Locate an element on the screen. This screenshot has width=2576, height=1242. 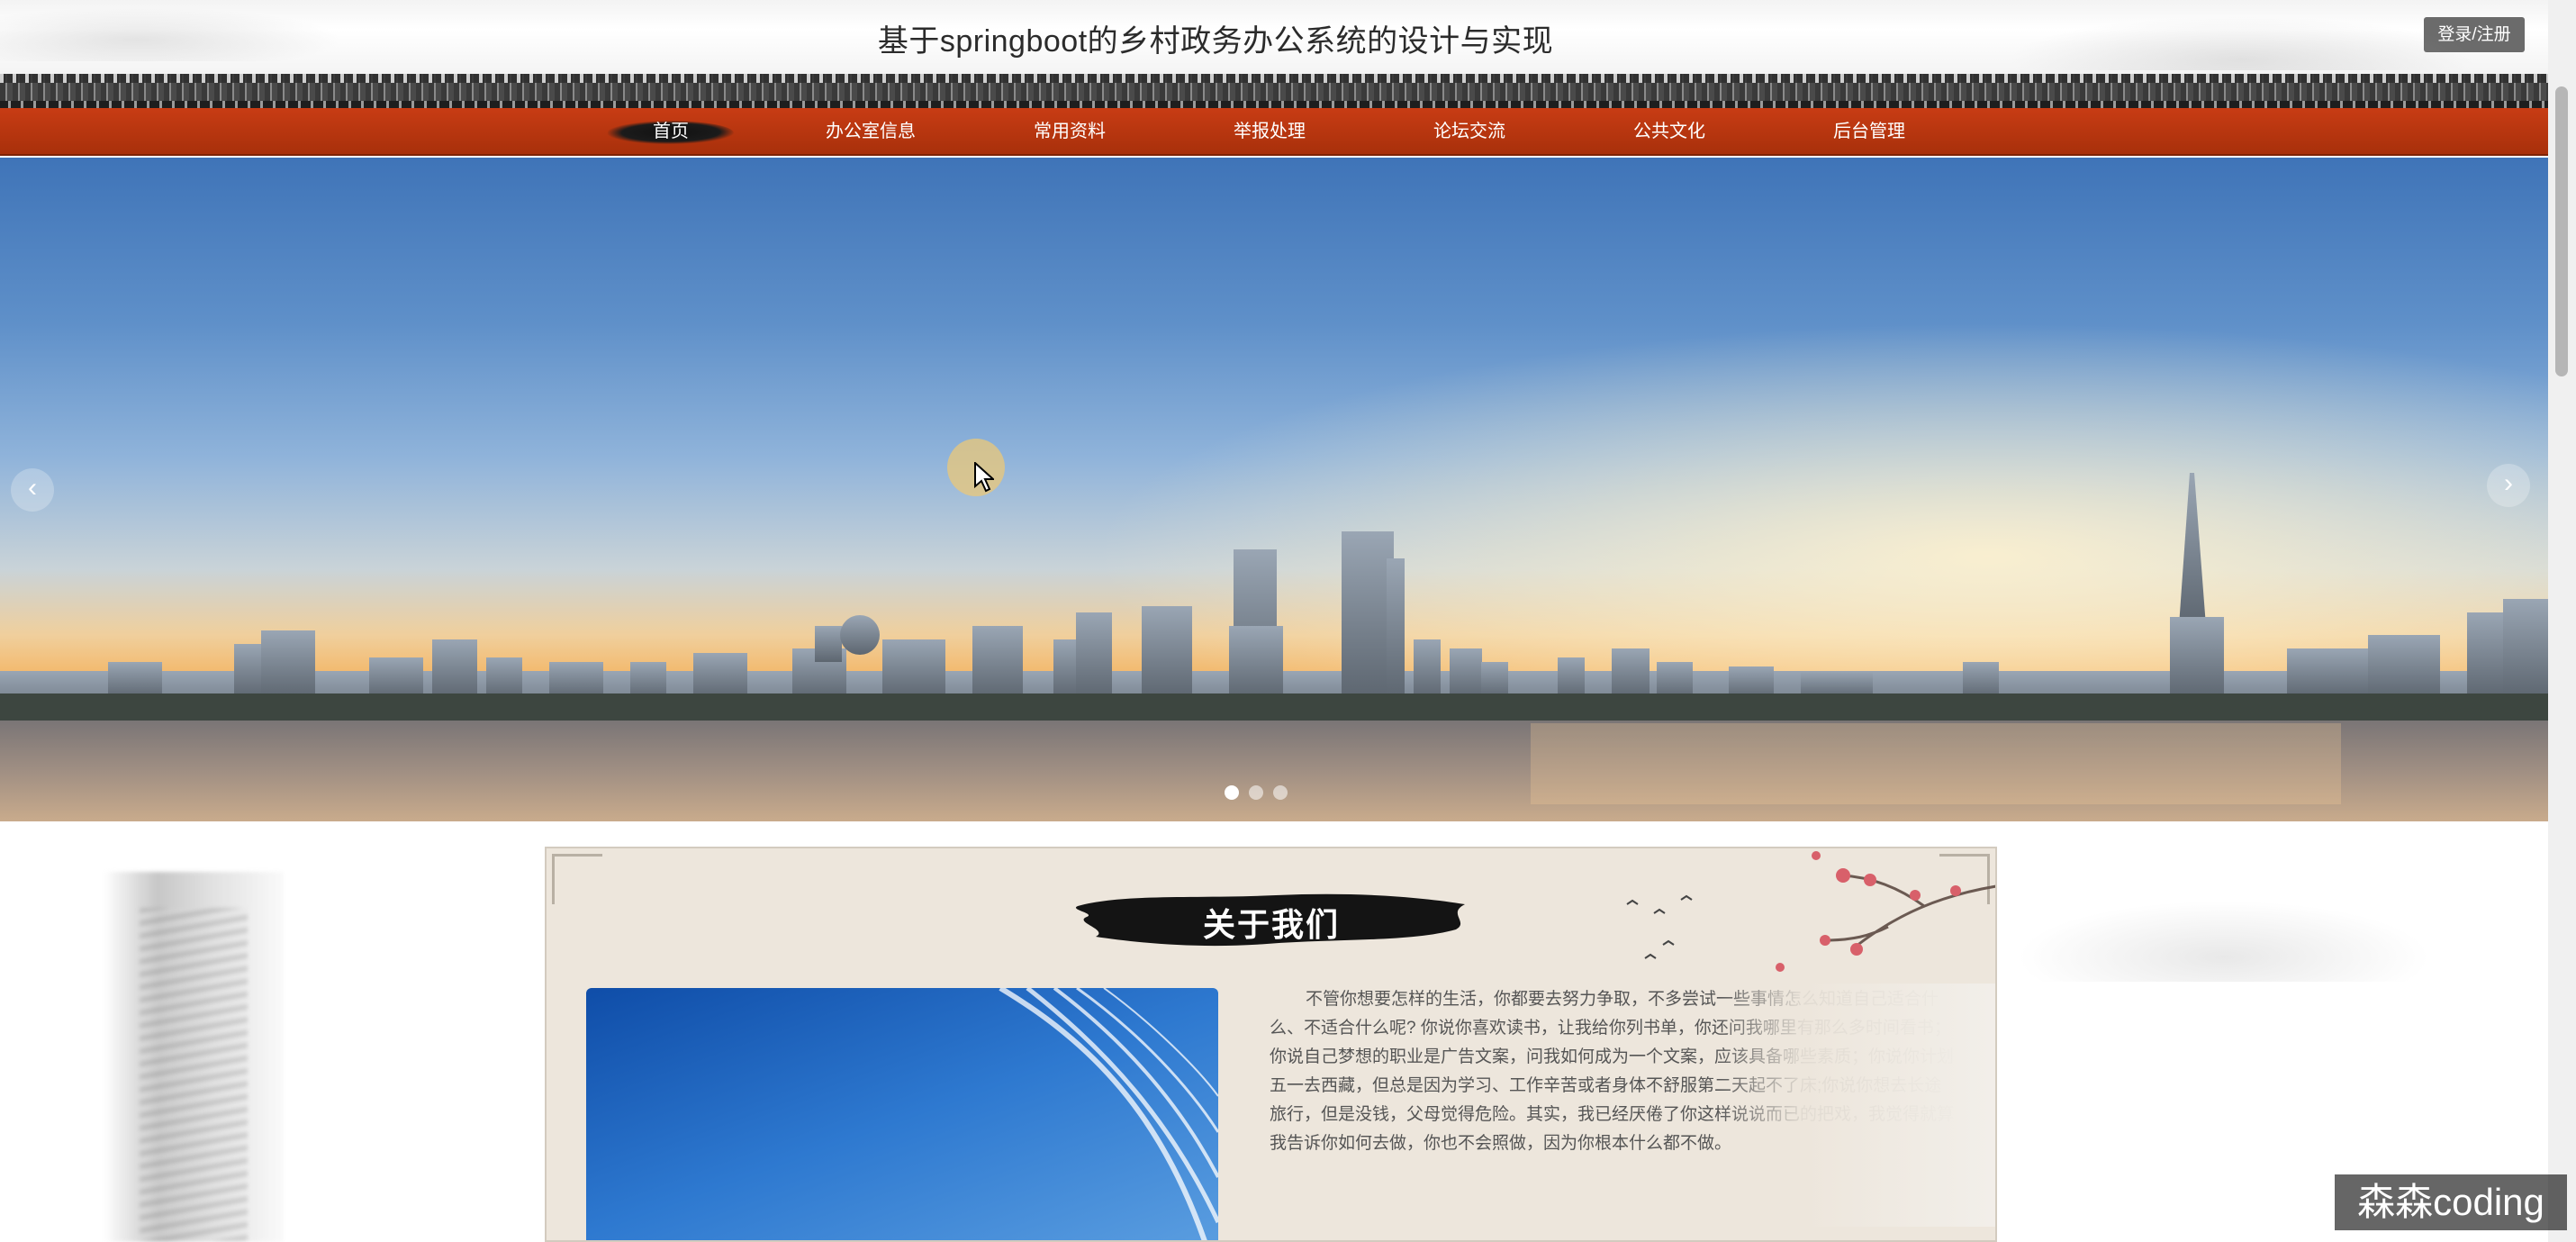
nav-item-label: 首页 is located at coordinates (671, 132).